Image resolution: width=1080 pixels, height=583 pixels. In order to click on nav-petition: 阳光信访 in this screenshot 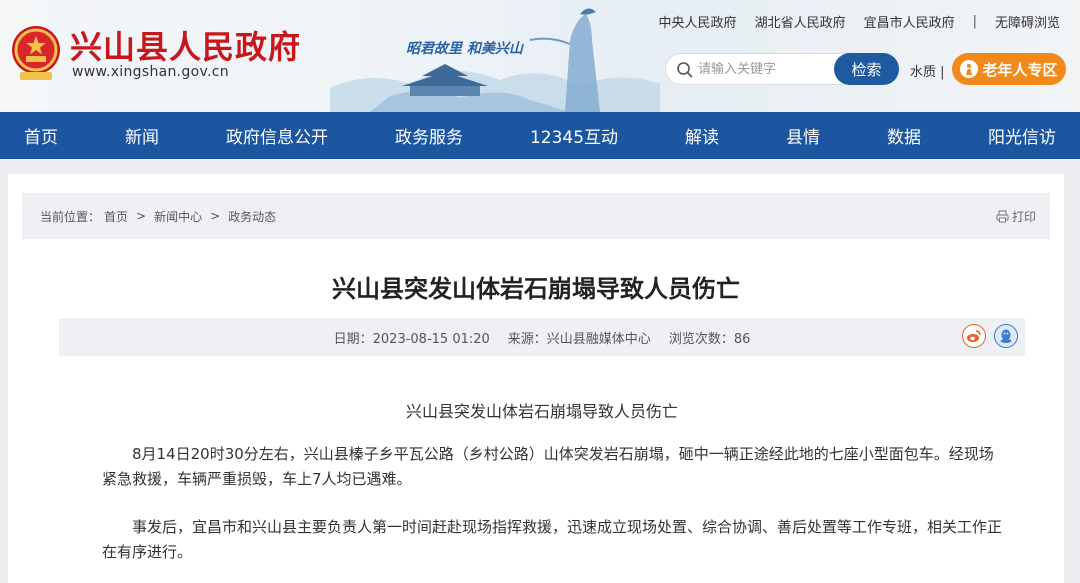, I will do `click(1022, 135)`.